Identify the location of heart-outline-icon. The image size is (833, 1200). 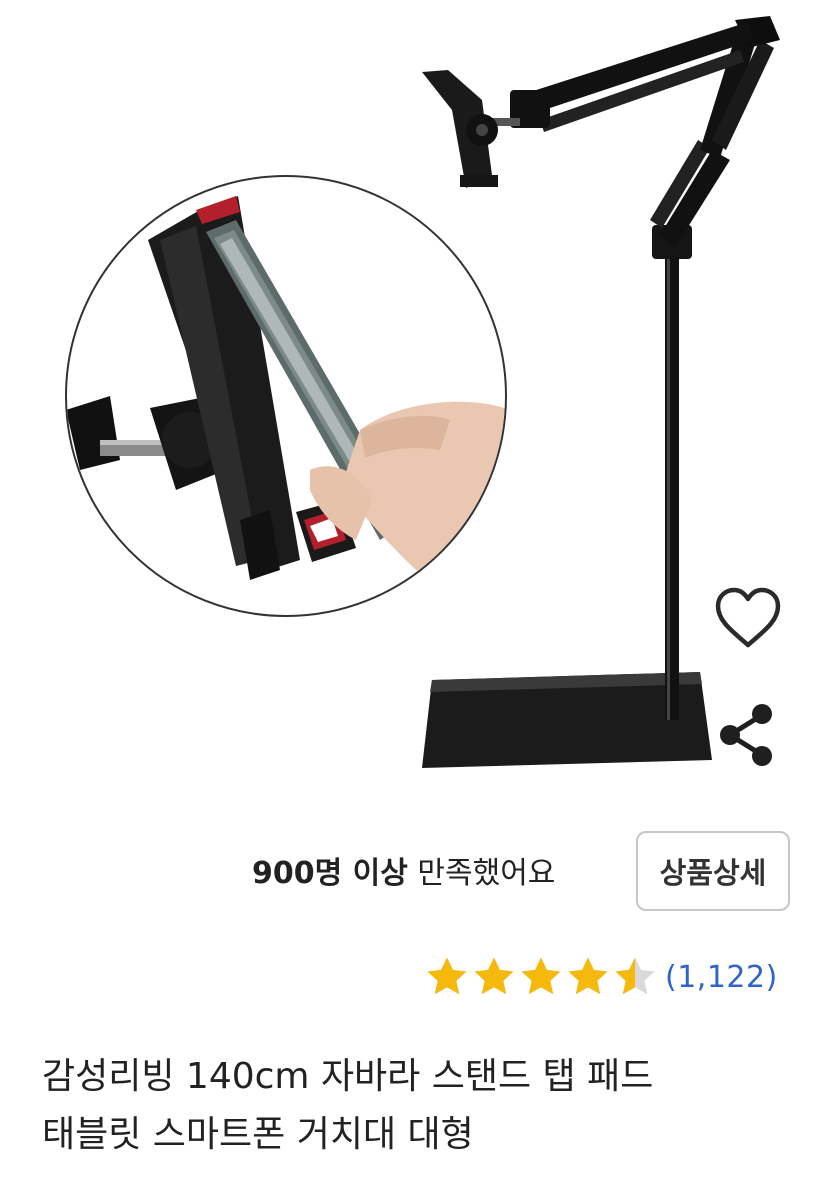
(748, 617).